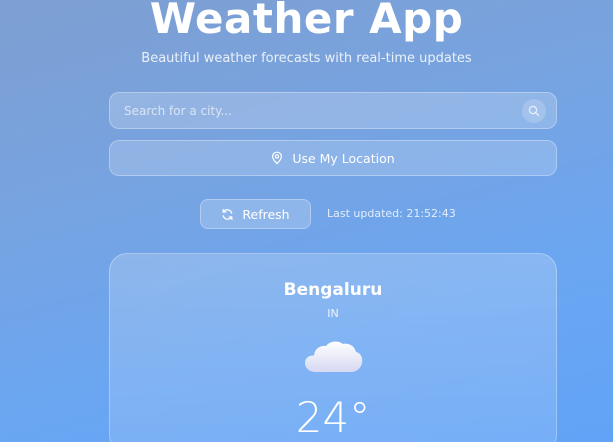 The height and width of the screenshot is (442, 613). What do you see at coordinates (277, 158) in the screenshot?
I see `map-pin-icon` at bounding box center [277, 158].